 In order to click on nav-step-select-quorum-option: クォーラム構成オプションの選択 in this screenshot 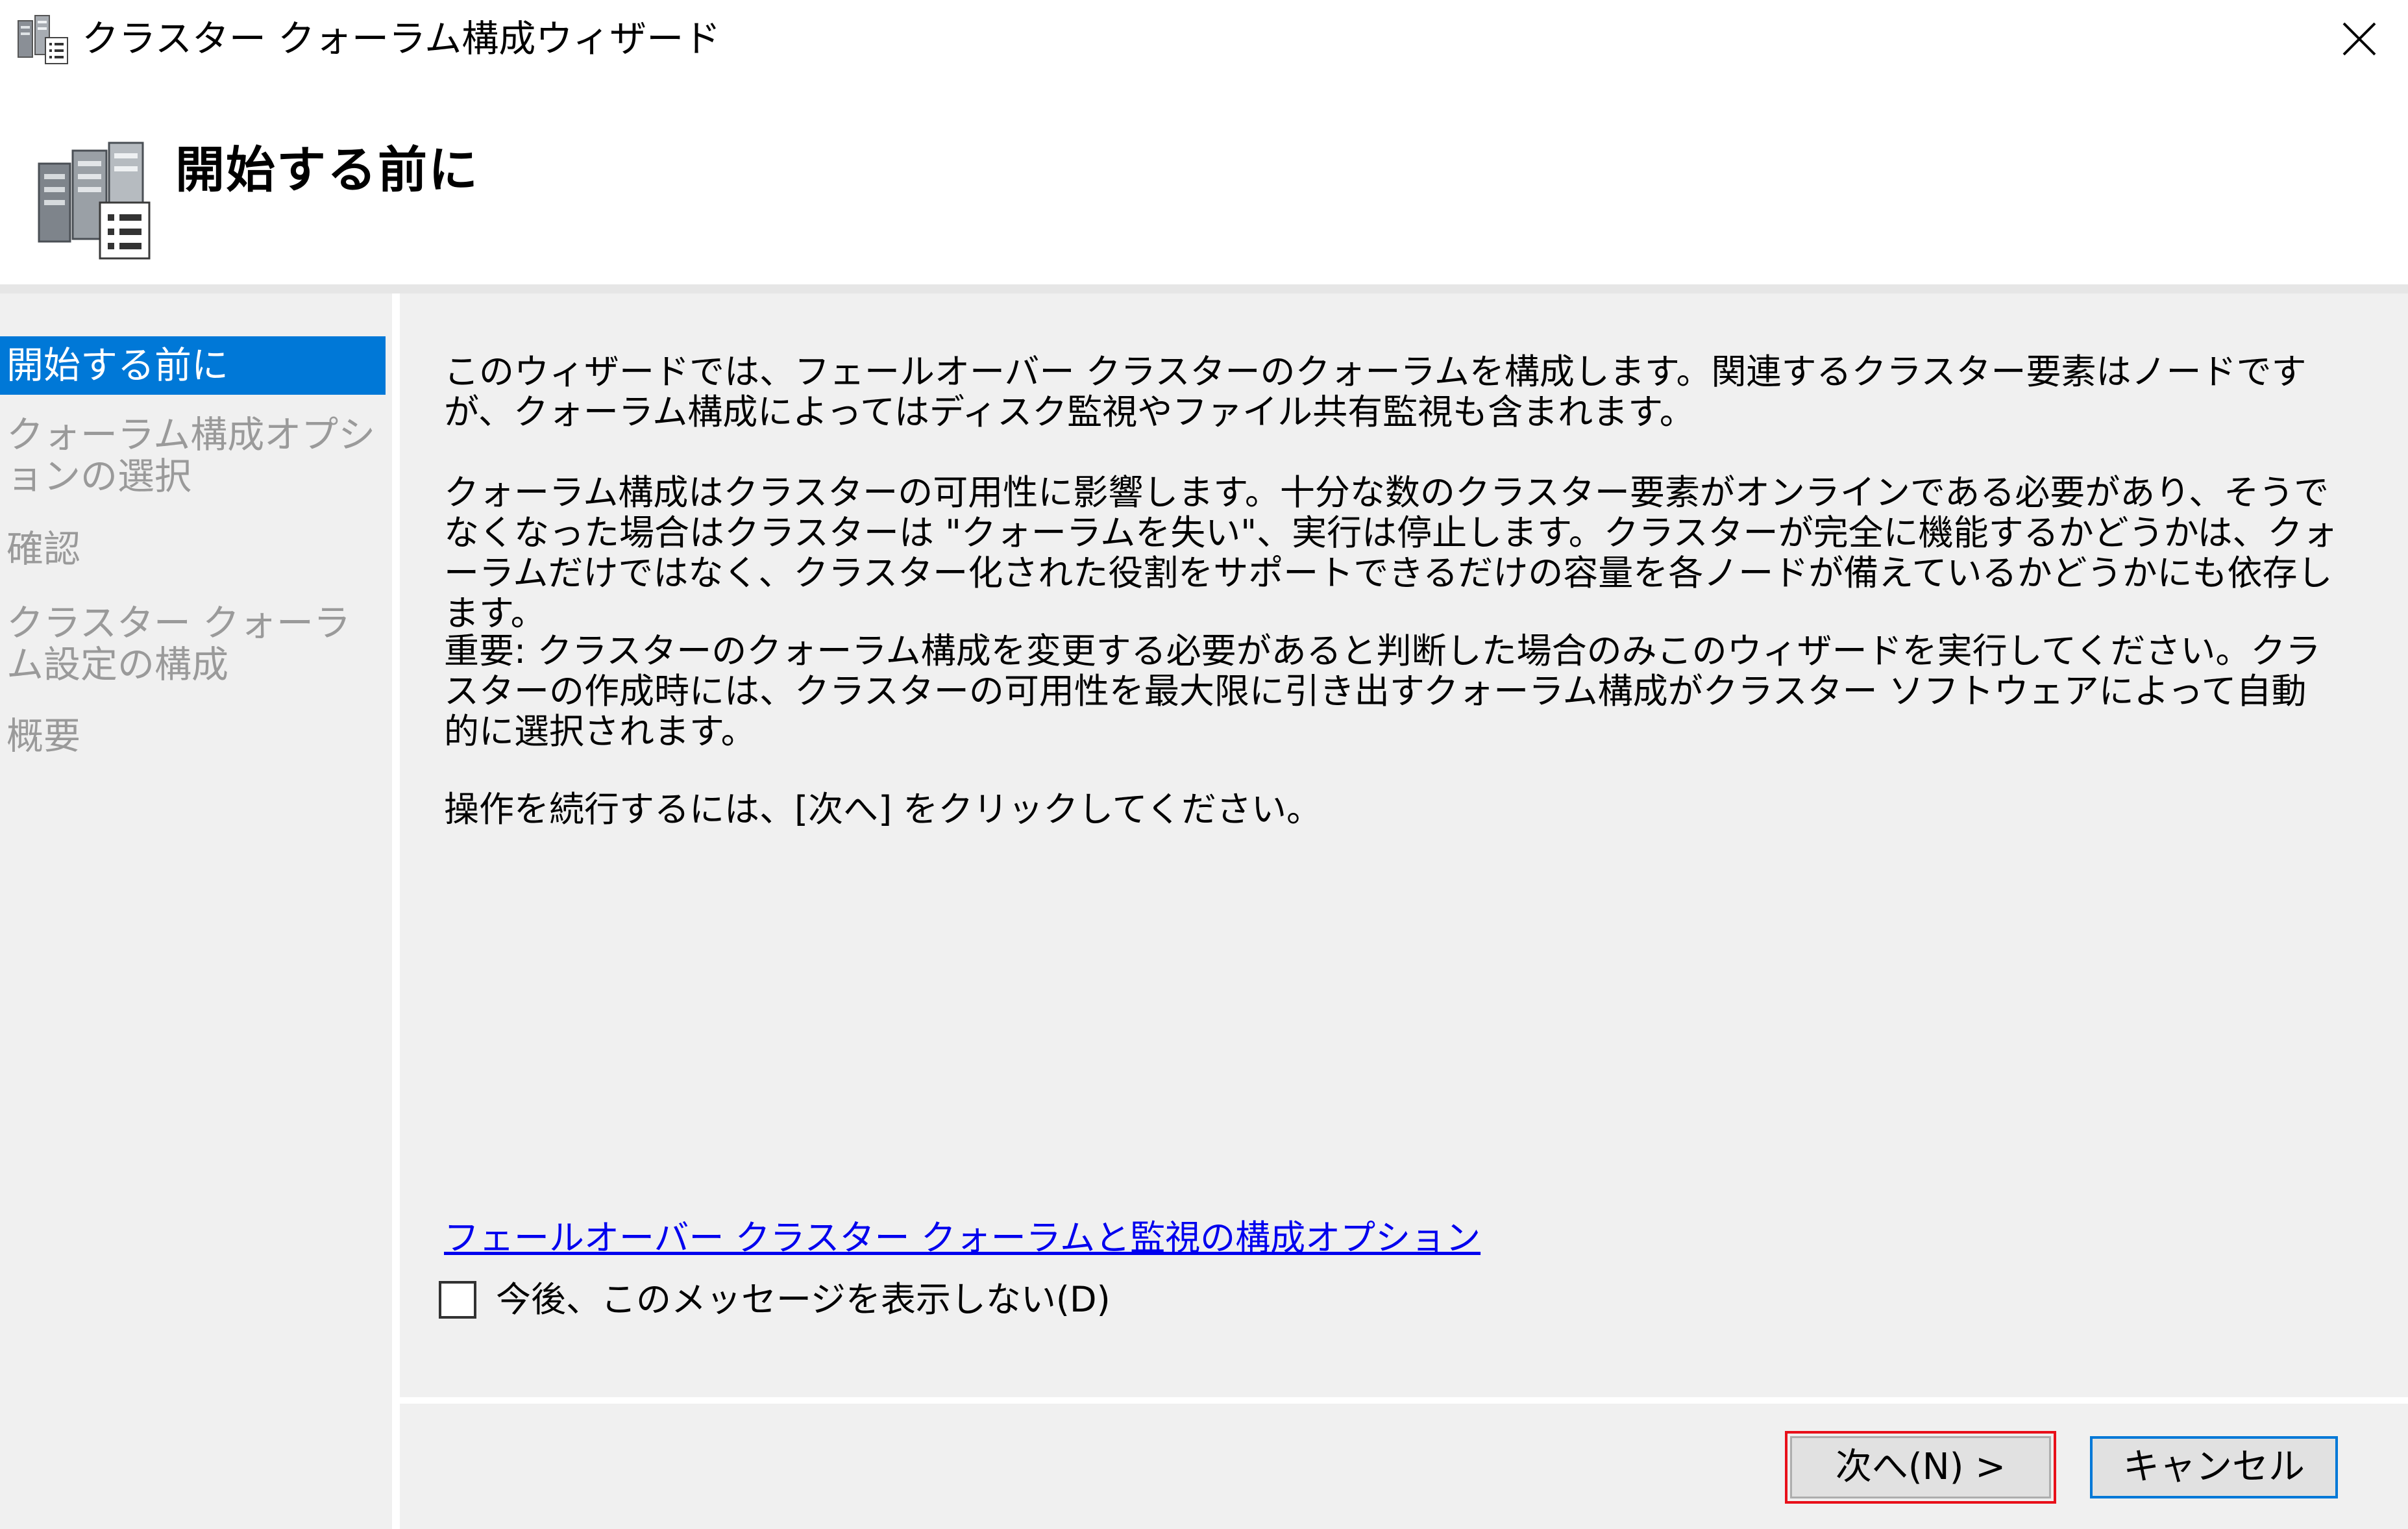, I will do `click(193, 456)`.